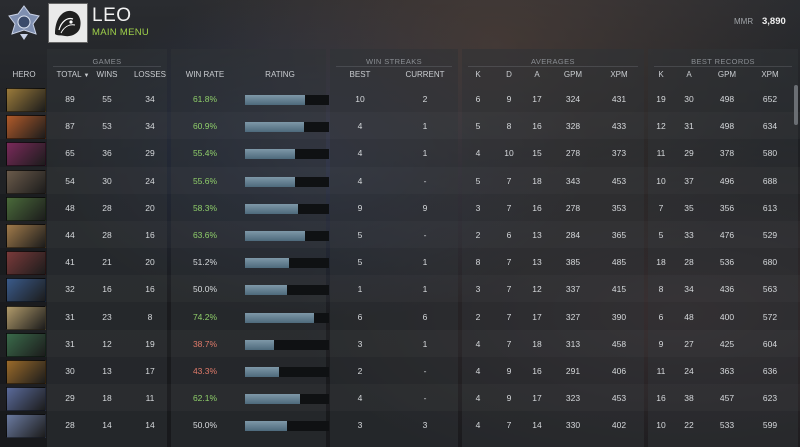 This screenshot has height=447, width=800. Describe the element at coordinates (107, 180) in the screenshot. I see `cell-wins: 30` at that location.